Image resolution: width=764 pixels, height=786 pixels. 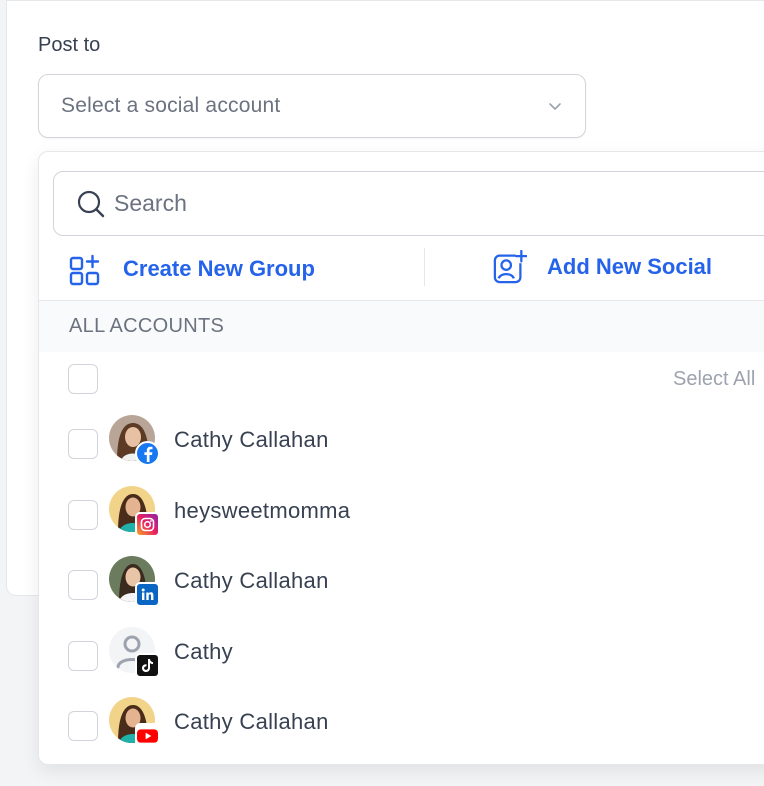 What do you see at coordinates (147, 524) in the screenshot?
I see `instagram-icon` at bounding box center [147, 524].